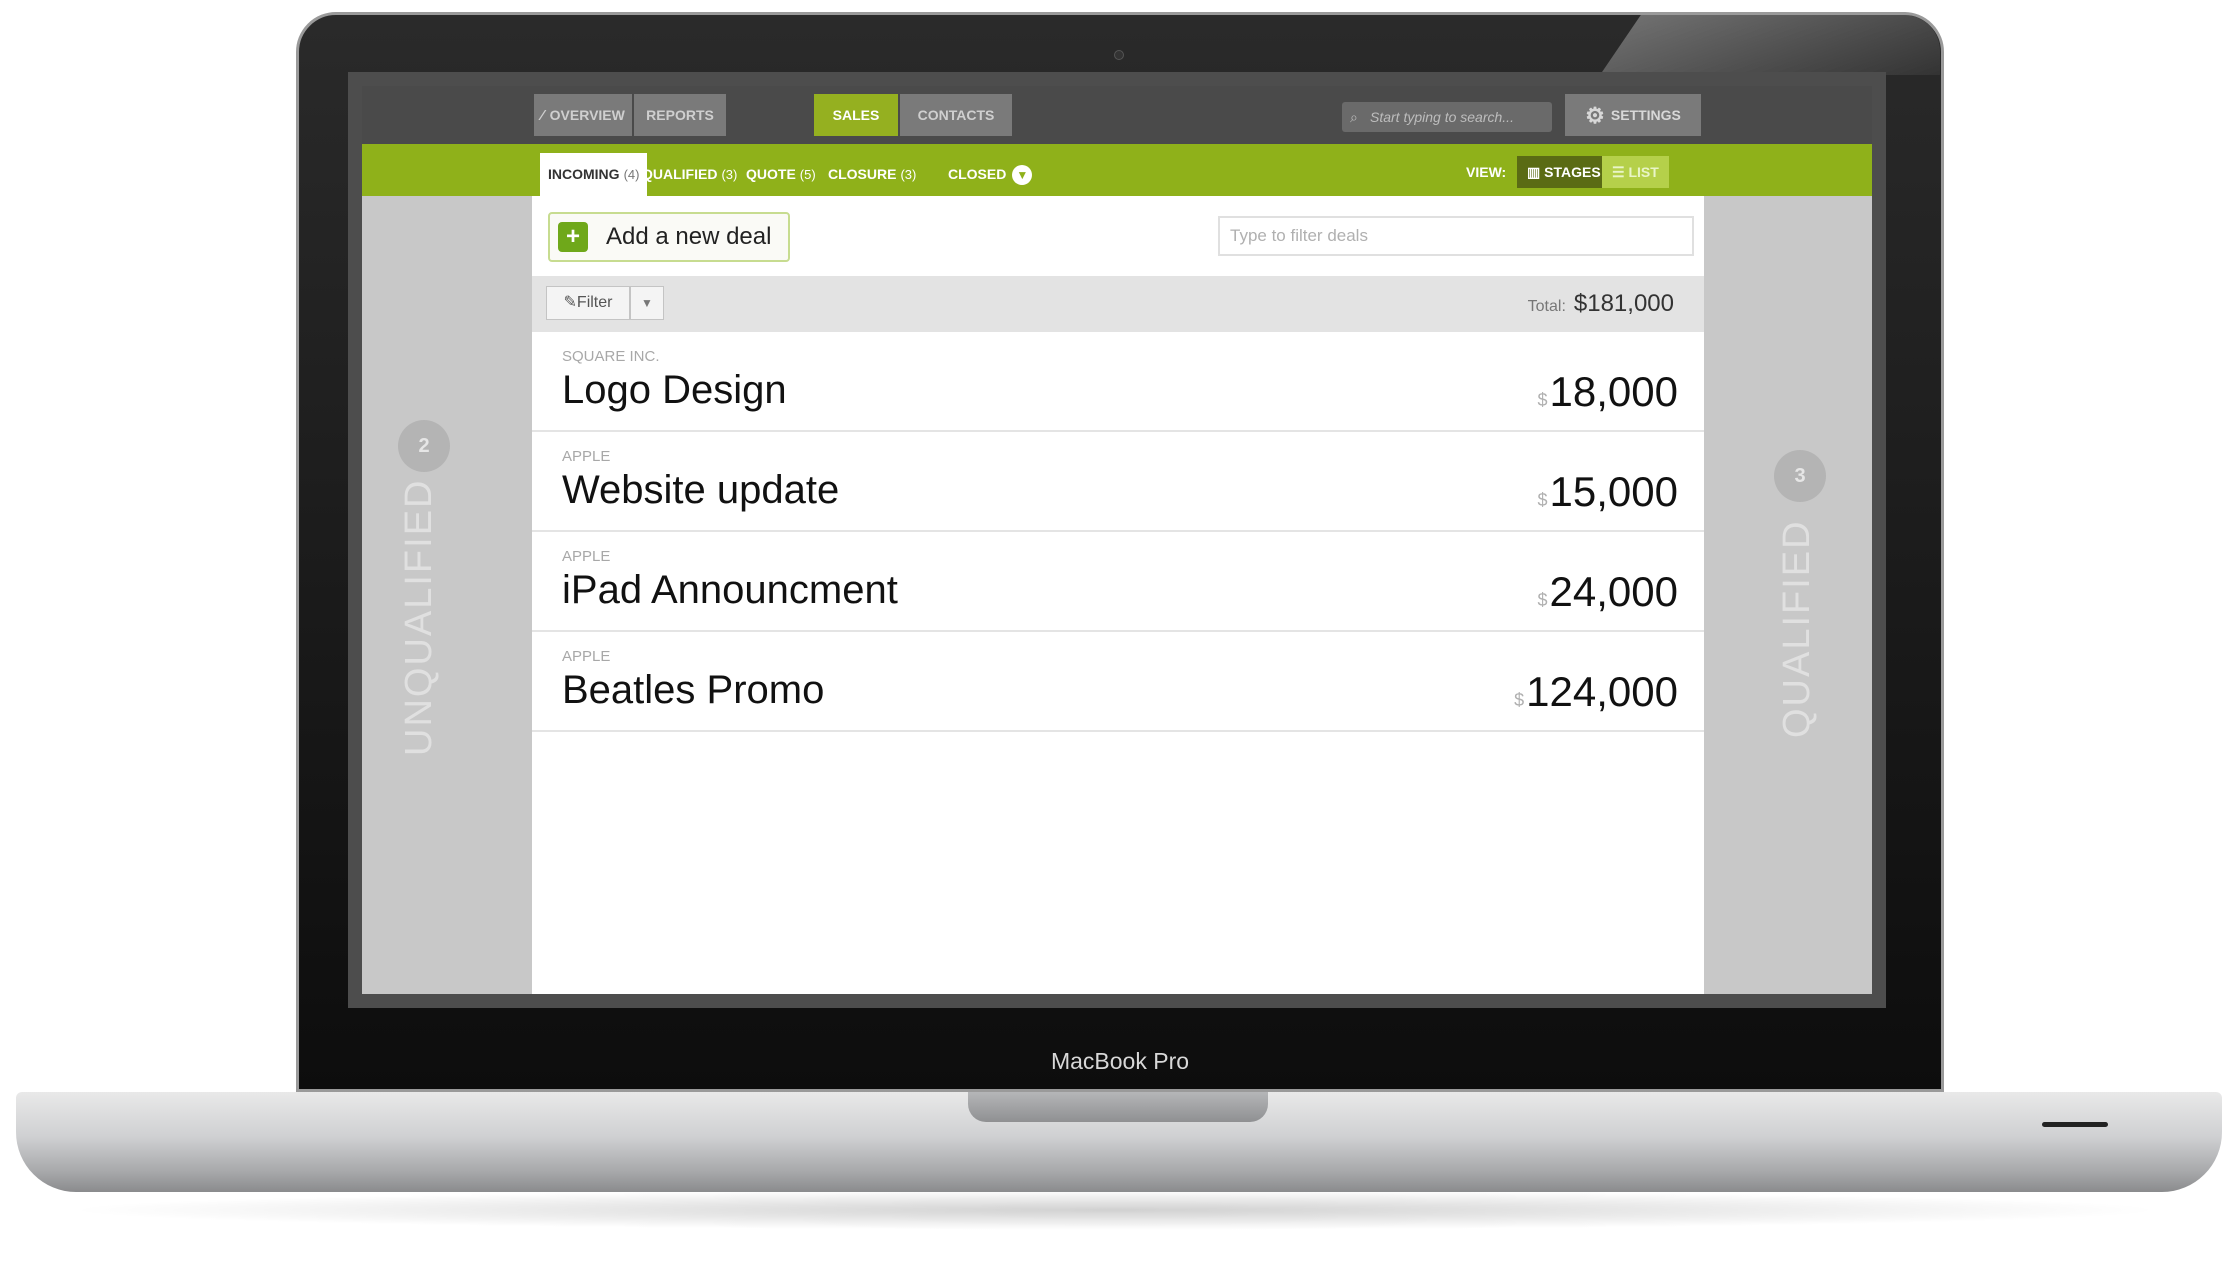 Image resolution: width=2223 pixels, height=1266 pixels. What do you see at coordinates (570, 302) in the screenshot?
I see `tag-icon: ✎` at bounding box center [570, 302].